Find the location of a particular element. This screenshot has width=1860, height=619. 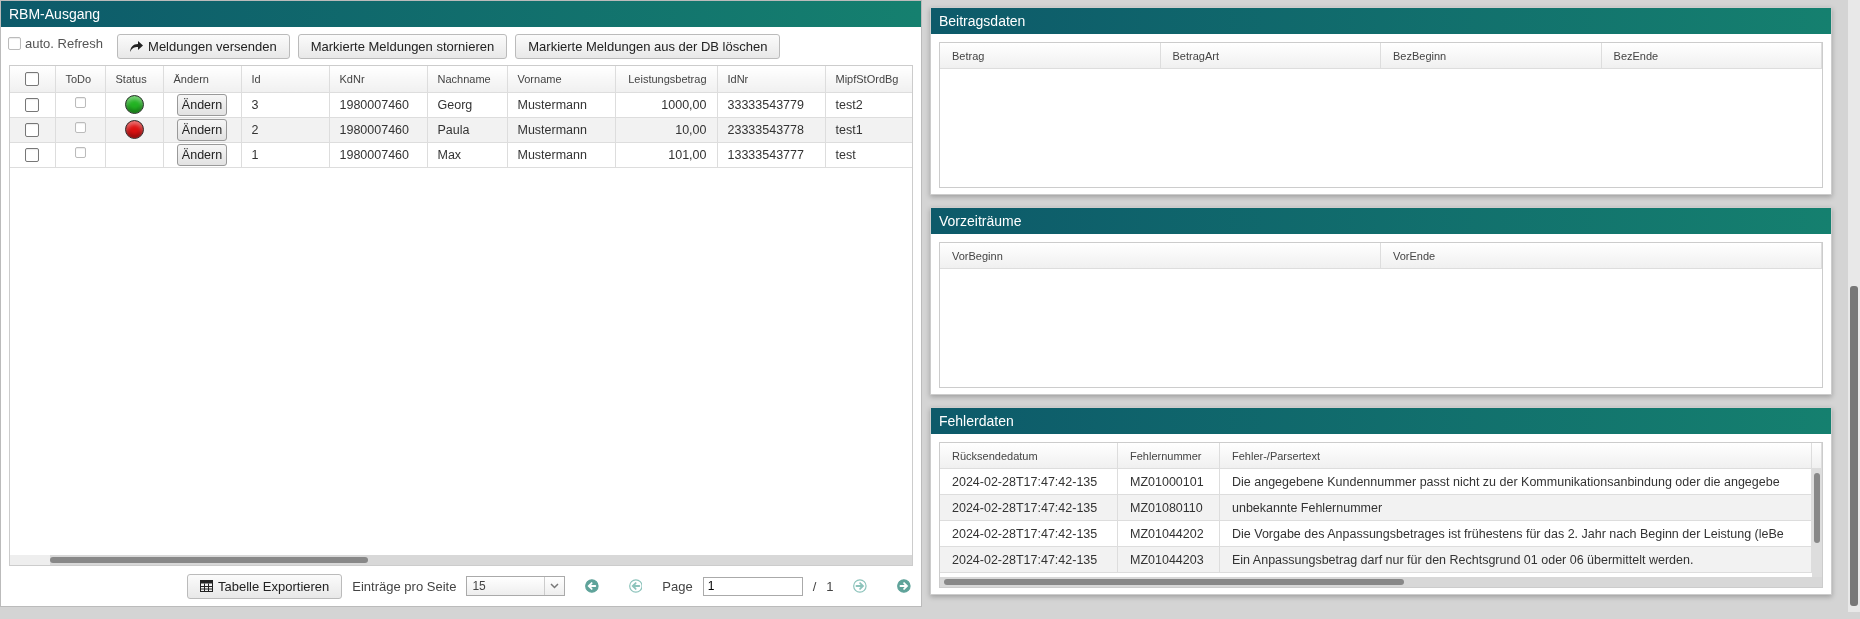

page-input: 1 is located at coordinates (752, 586).